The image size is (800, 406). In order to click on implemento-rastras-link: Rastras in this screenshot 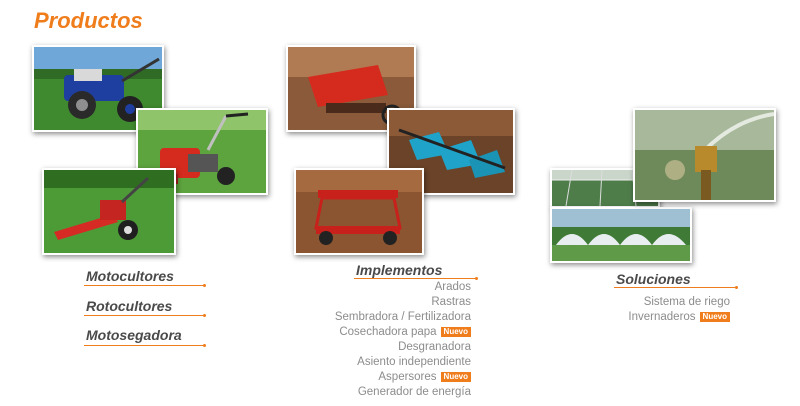, I will do `click(451, 302)`.